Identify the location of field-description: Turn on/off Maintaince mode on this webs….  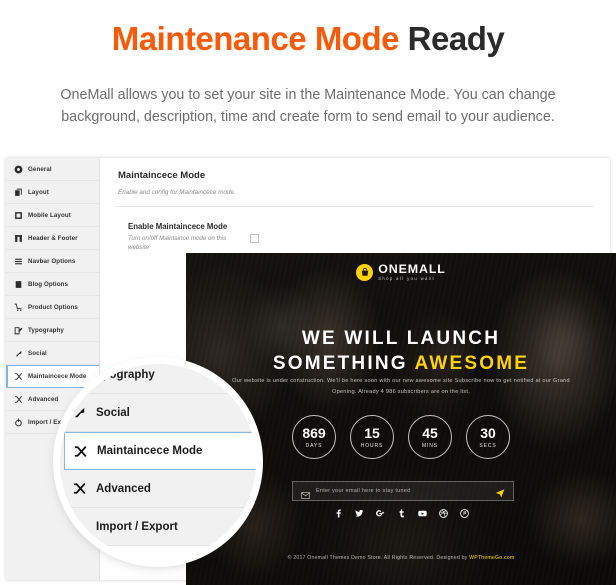
(177, 243).